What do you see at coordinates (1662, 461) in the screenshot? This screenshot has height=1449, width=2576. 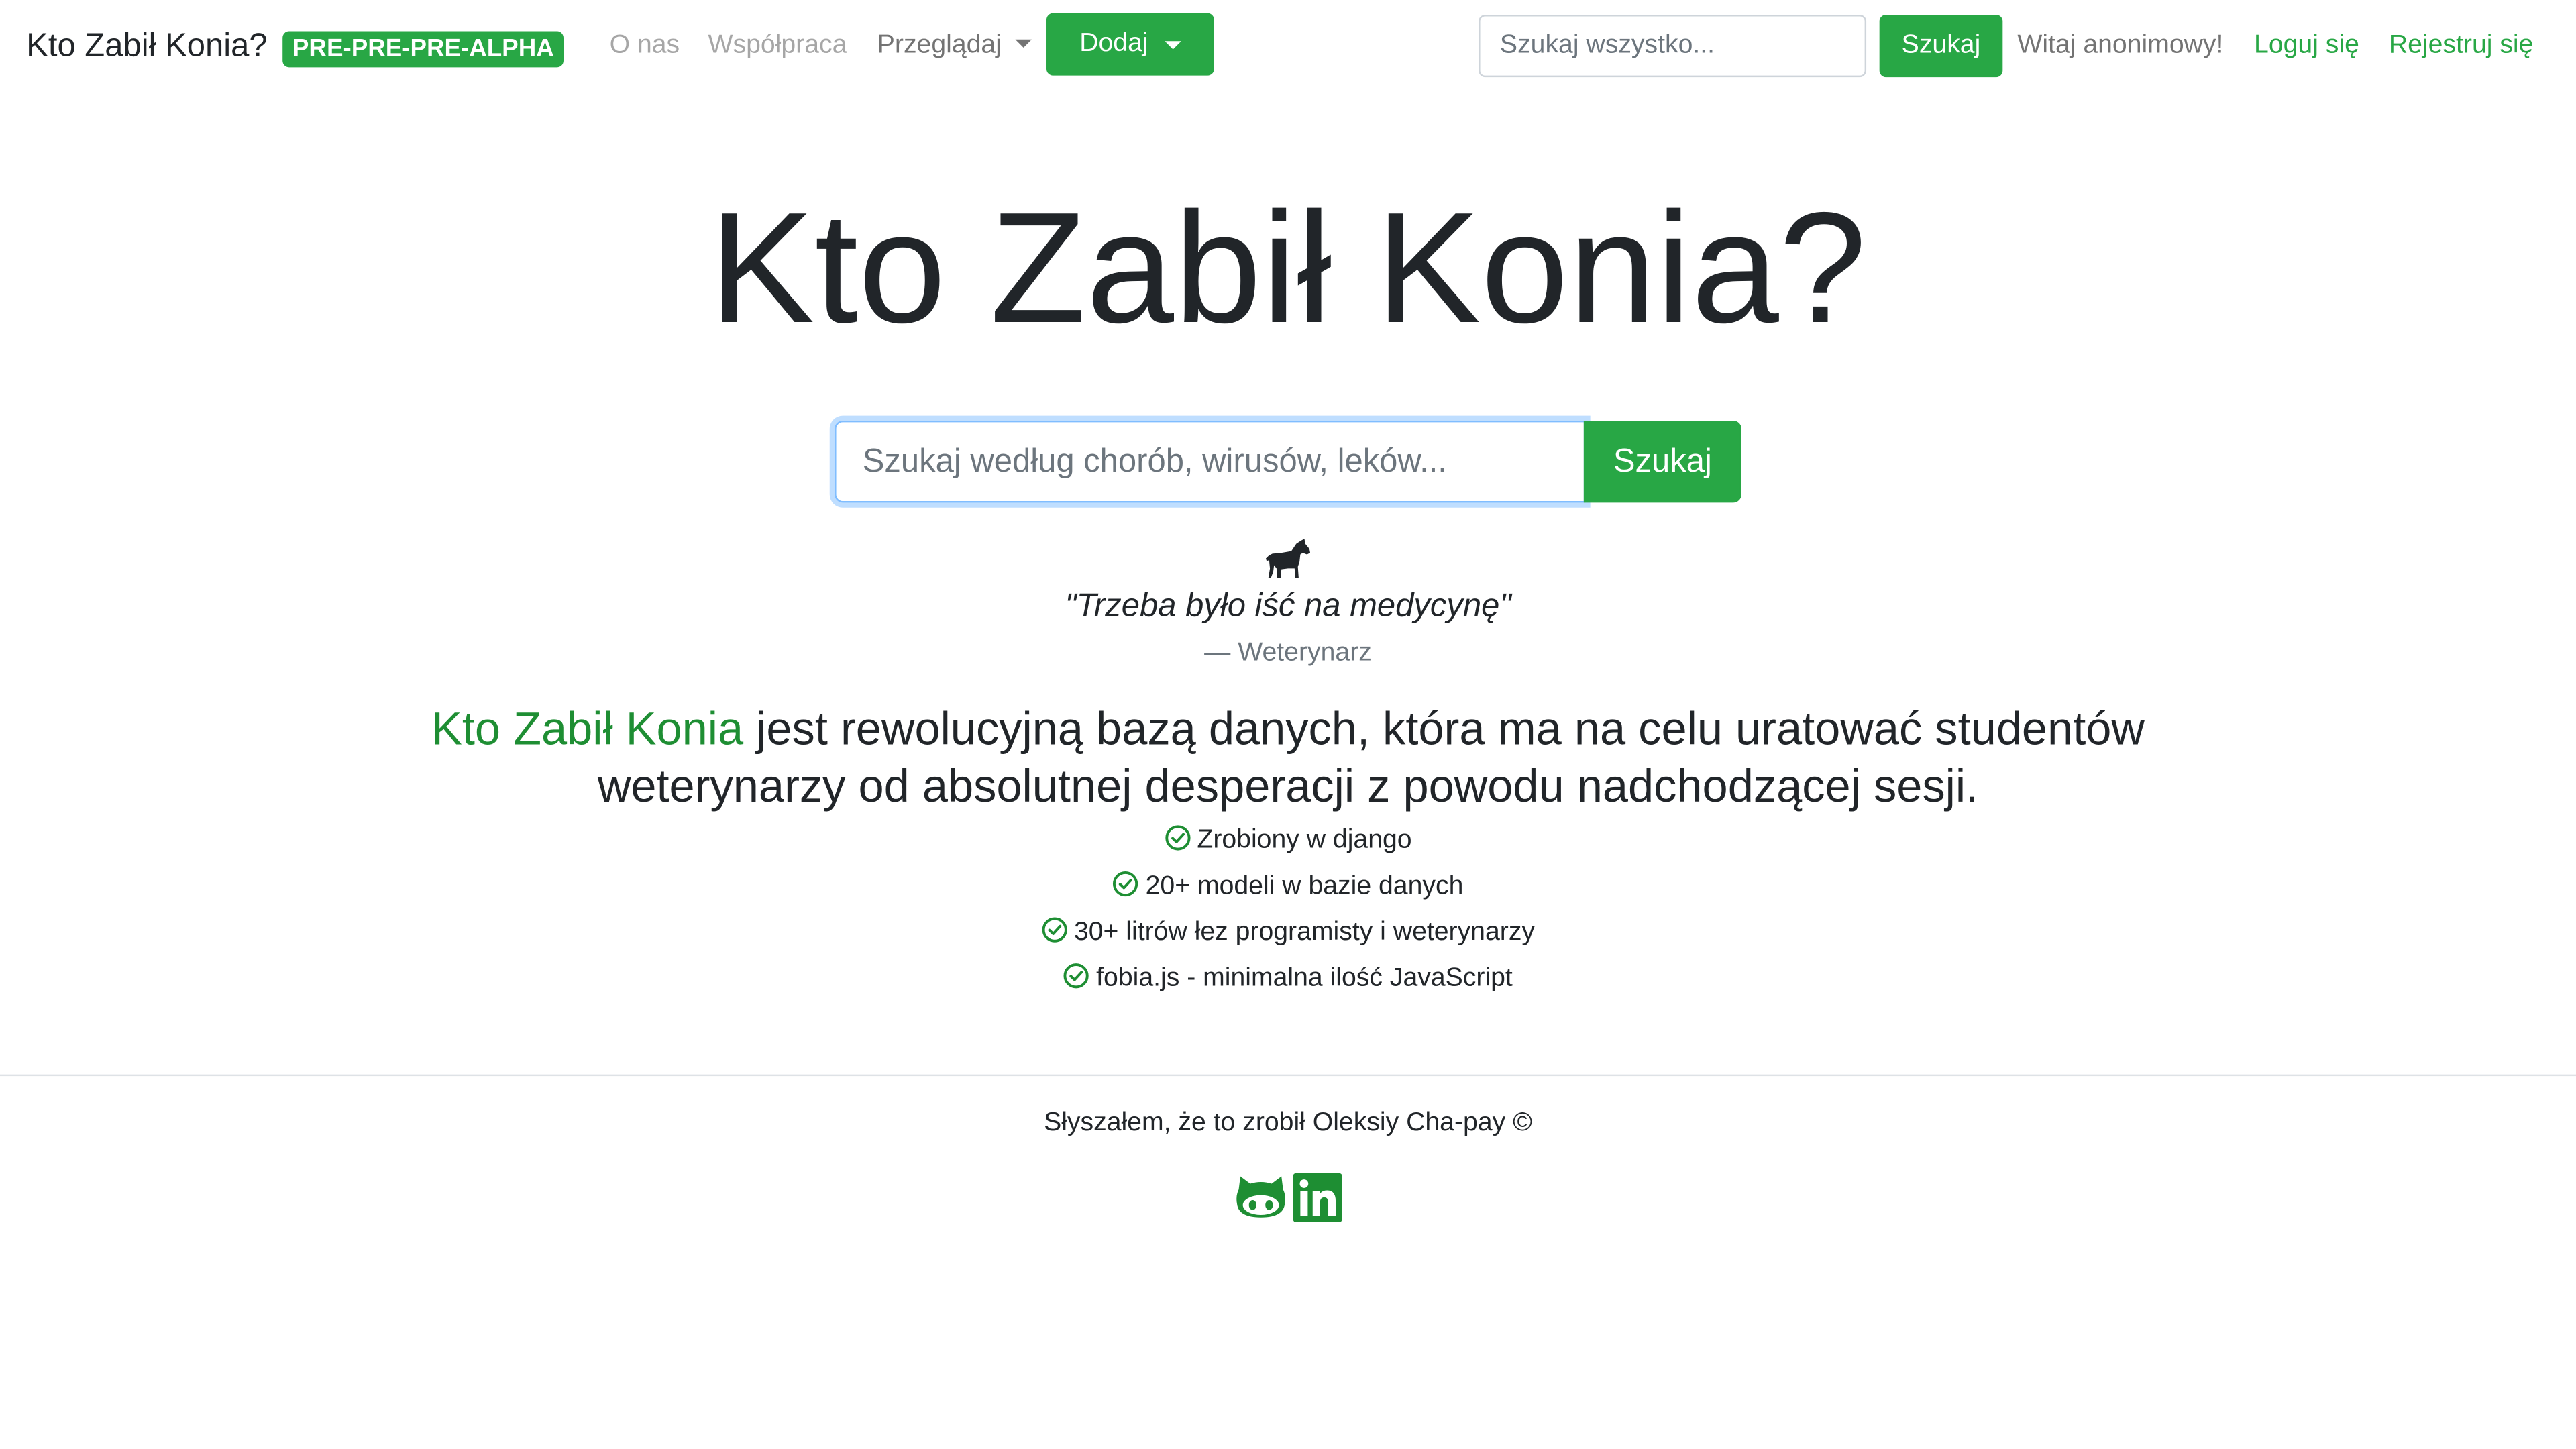 I see `main-search-button: Szukaj` at bounding box center [1662, 461].